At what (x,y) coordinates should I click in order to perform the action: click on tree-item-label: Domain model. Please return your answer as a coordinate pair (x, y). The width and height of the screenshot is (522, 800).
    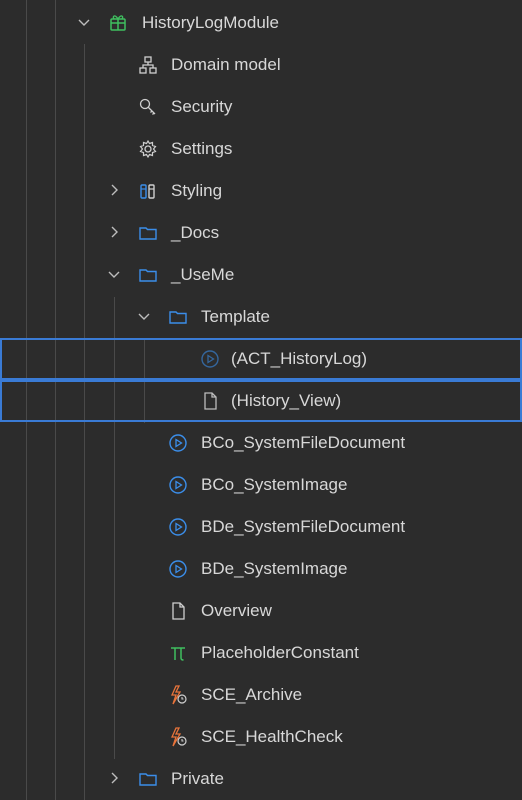
    Looking at the image, I should click on (226, 64).